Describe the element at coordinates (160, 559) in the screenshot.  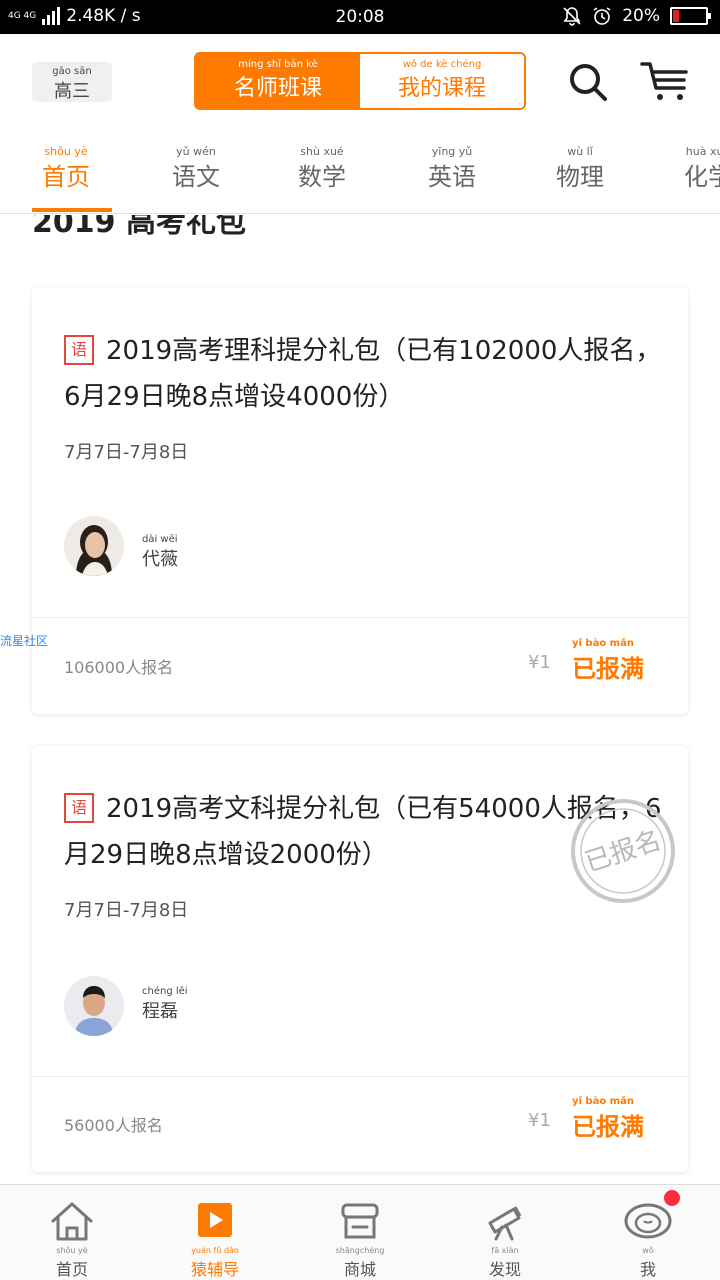
I see `teacher-name-text: 代薇` at that location.